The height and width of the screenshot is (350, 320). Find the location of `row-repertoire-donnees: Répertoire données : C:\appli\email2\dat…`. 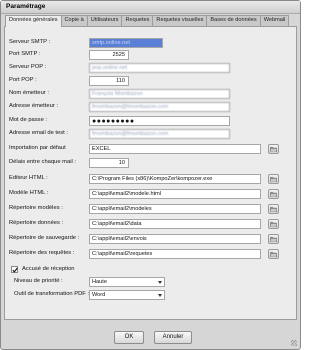

row-repertoire-donnees: Répertoire données : C:\appli\email2\dat… is located at coordinates (151, 224).